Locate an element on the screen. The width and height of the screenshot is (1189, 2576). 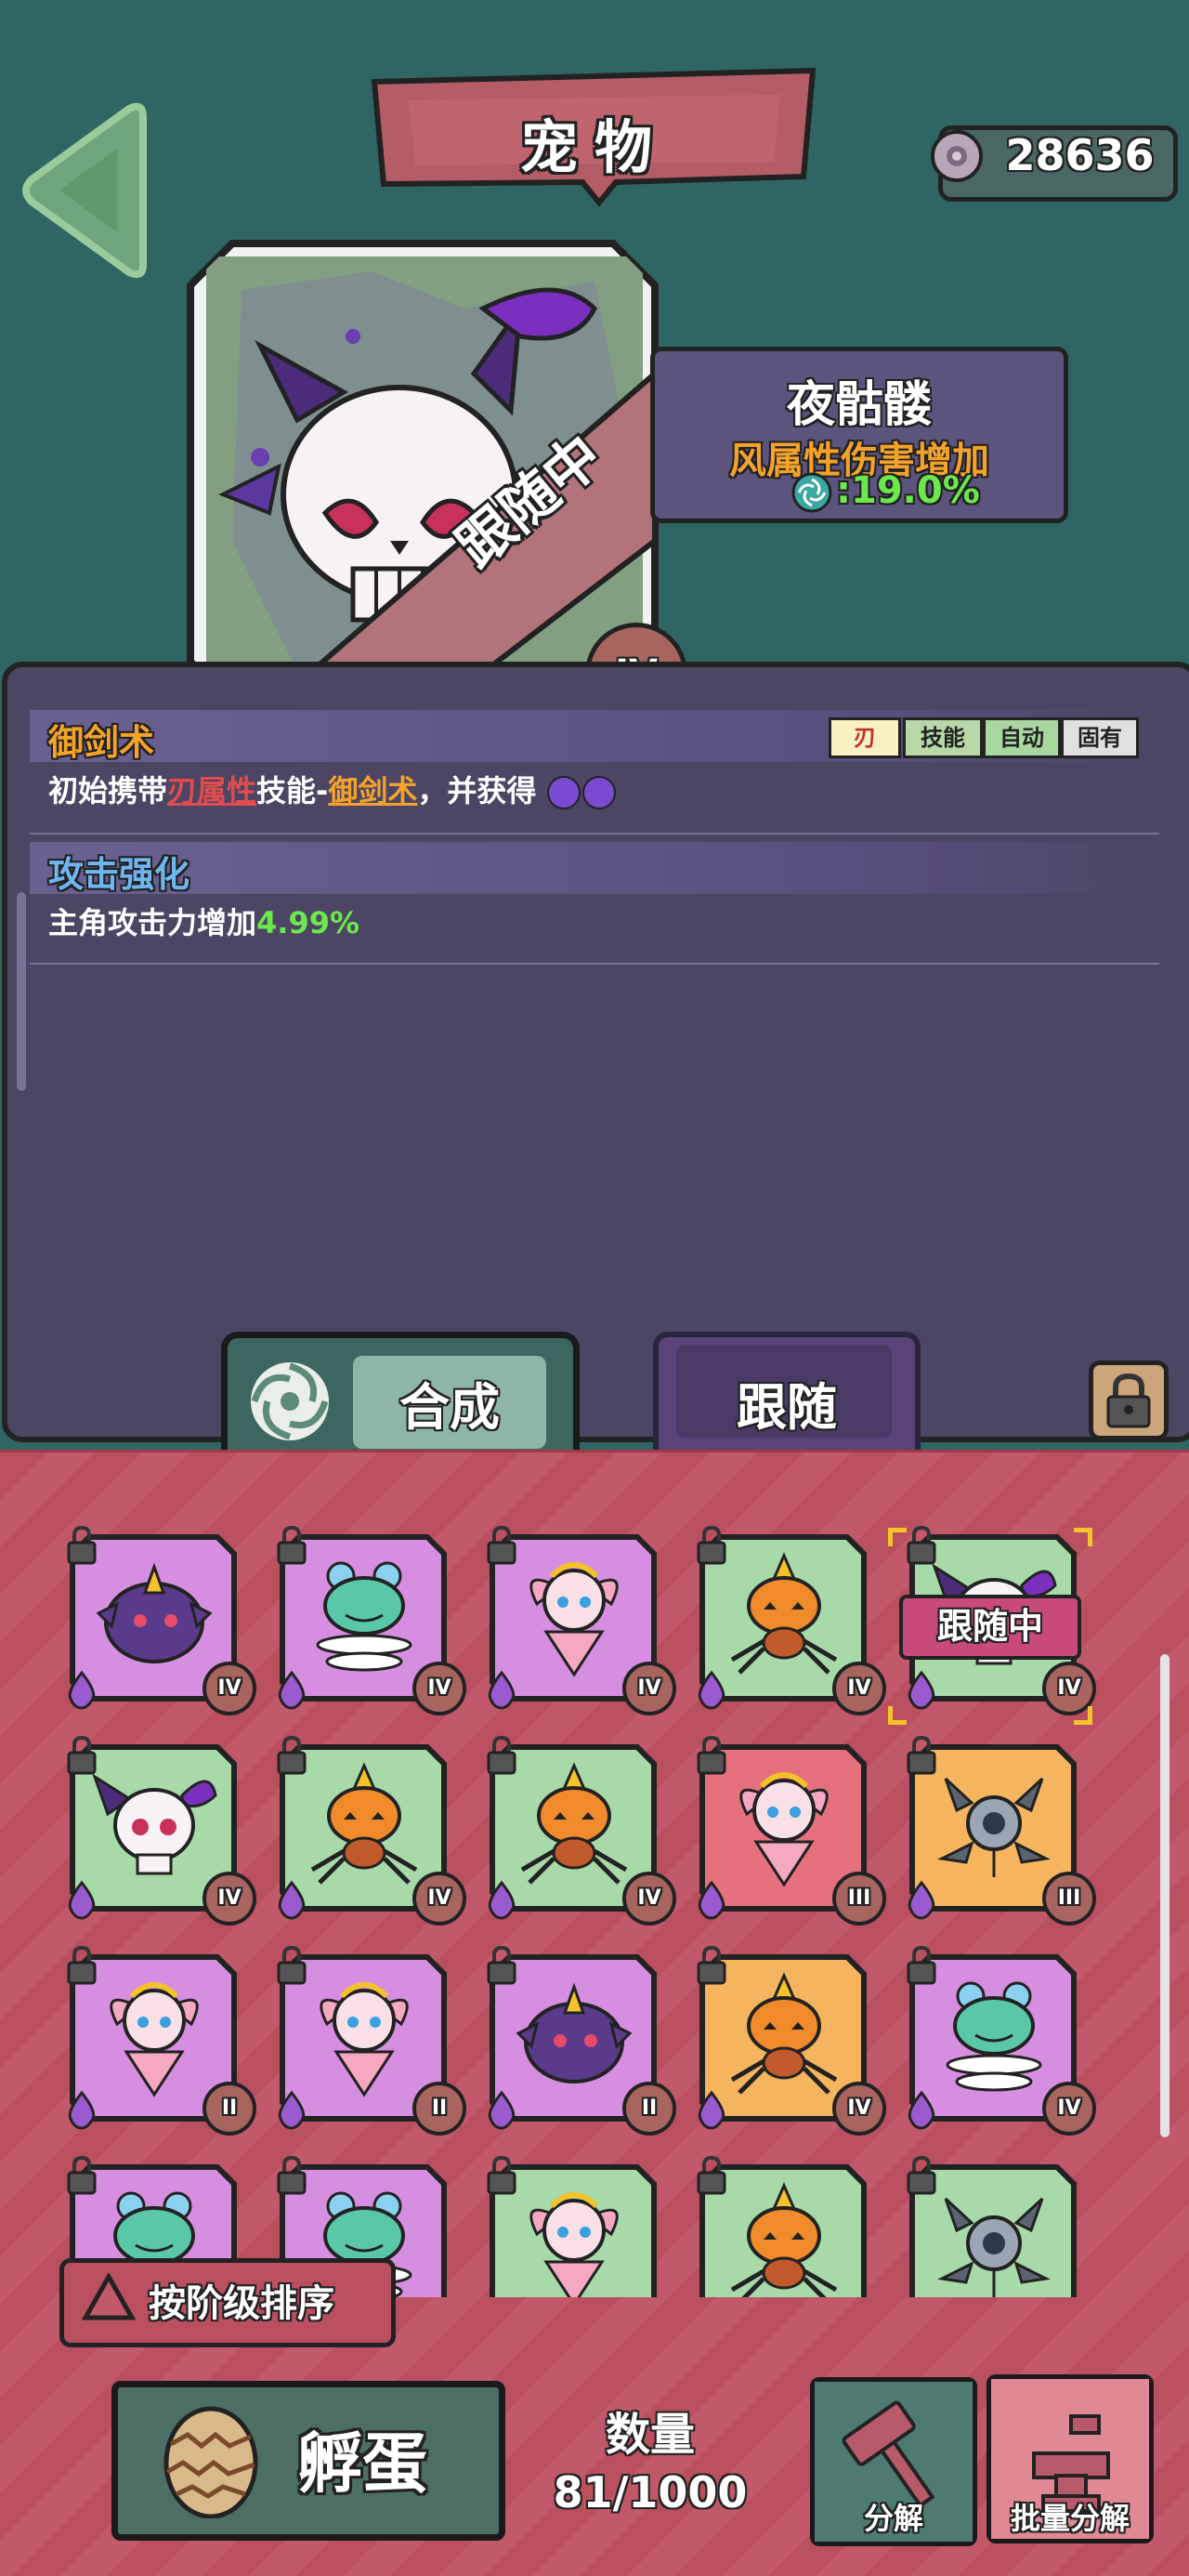
skill-desc-1-suffix: ，并获得 is located at coordinates (477, 790).